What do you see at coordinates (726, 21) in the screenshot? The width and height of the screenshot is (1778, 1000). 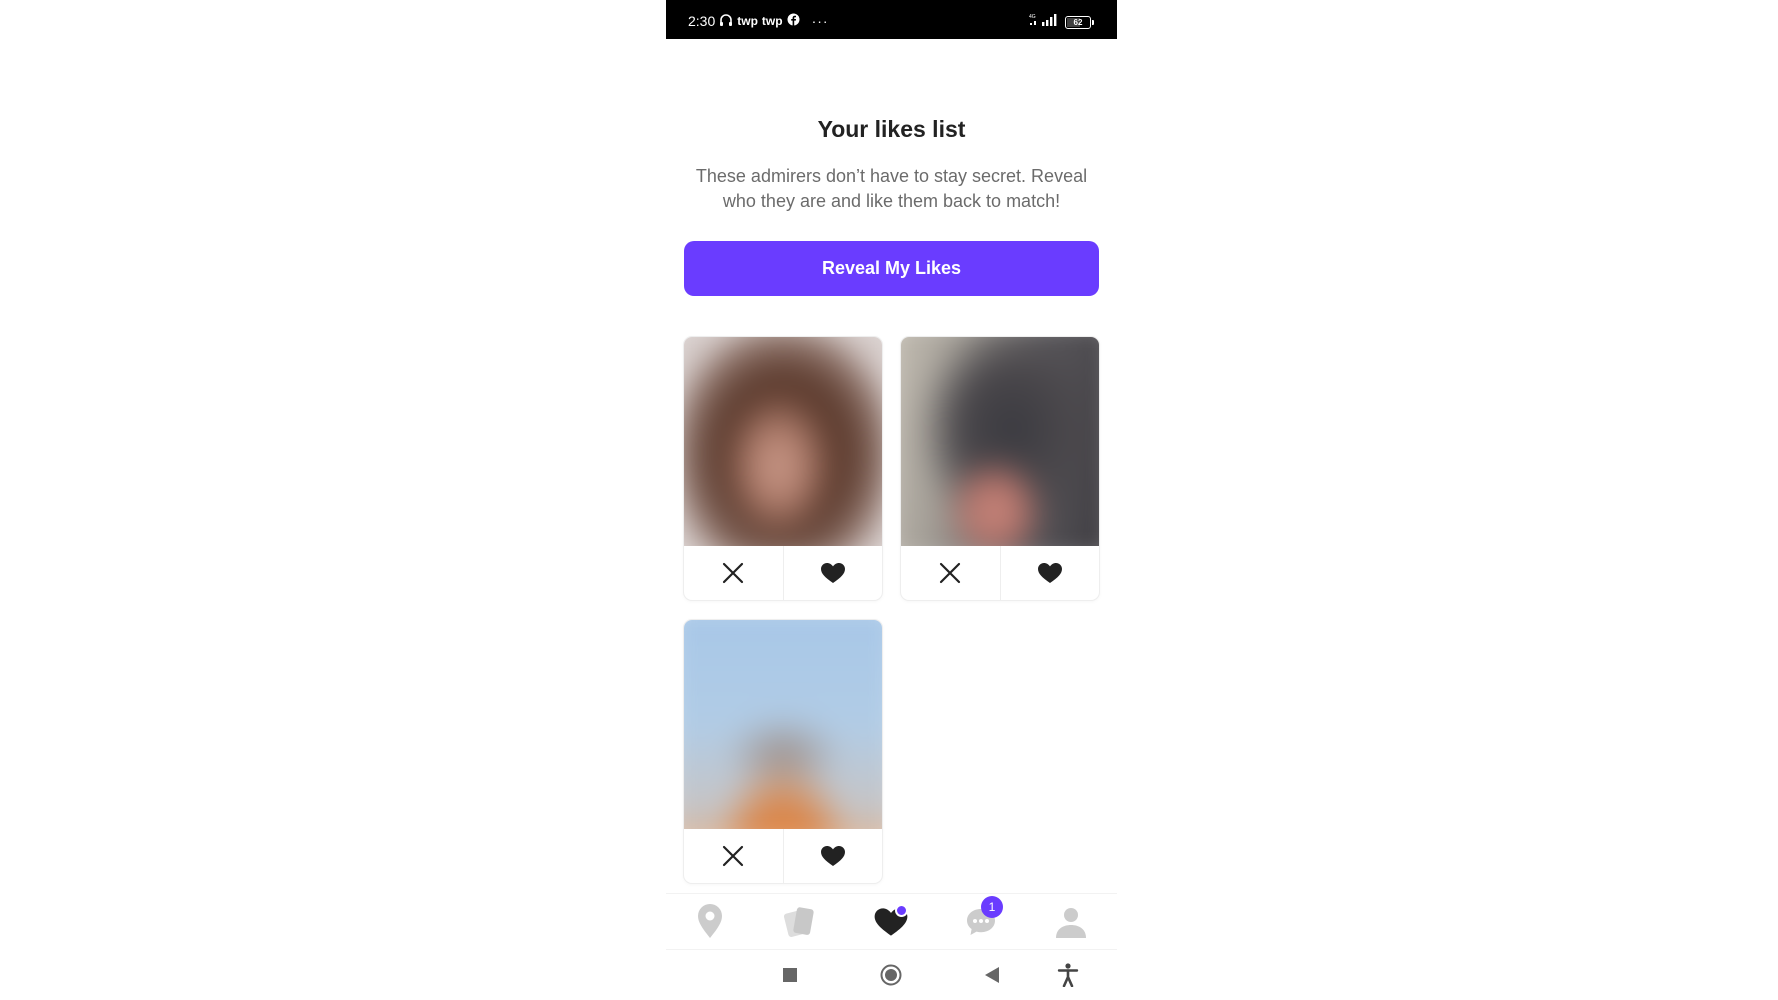 I see `headset-icon` at bounding box center [726, 21].